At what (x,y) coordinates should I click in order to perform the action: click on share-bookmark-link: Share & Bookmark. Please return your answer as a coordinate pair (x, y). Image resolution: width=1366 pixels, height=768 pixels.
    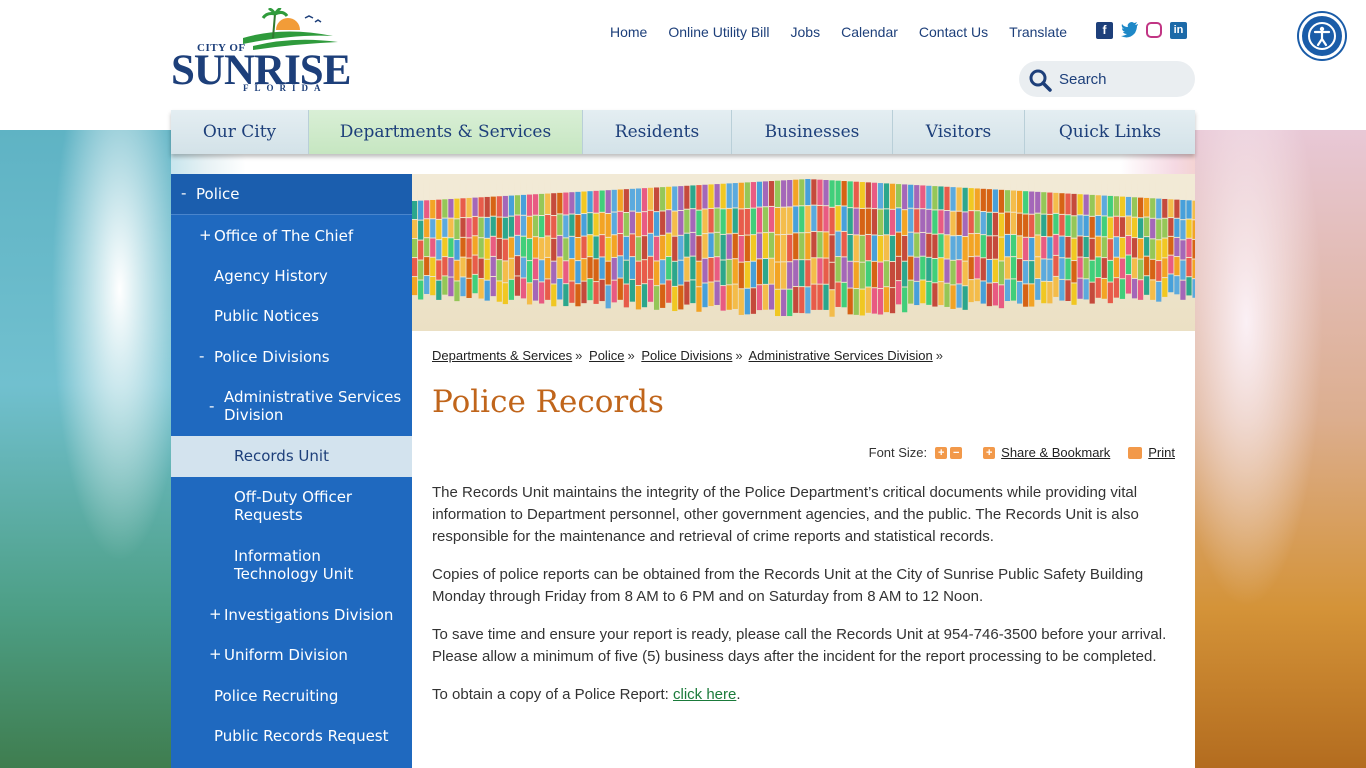
    Looking at the image, I should click on (1055, 452).